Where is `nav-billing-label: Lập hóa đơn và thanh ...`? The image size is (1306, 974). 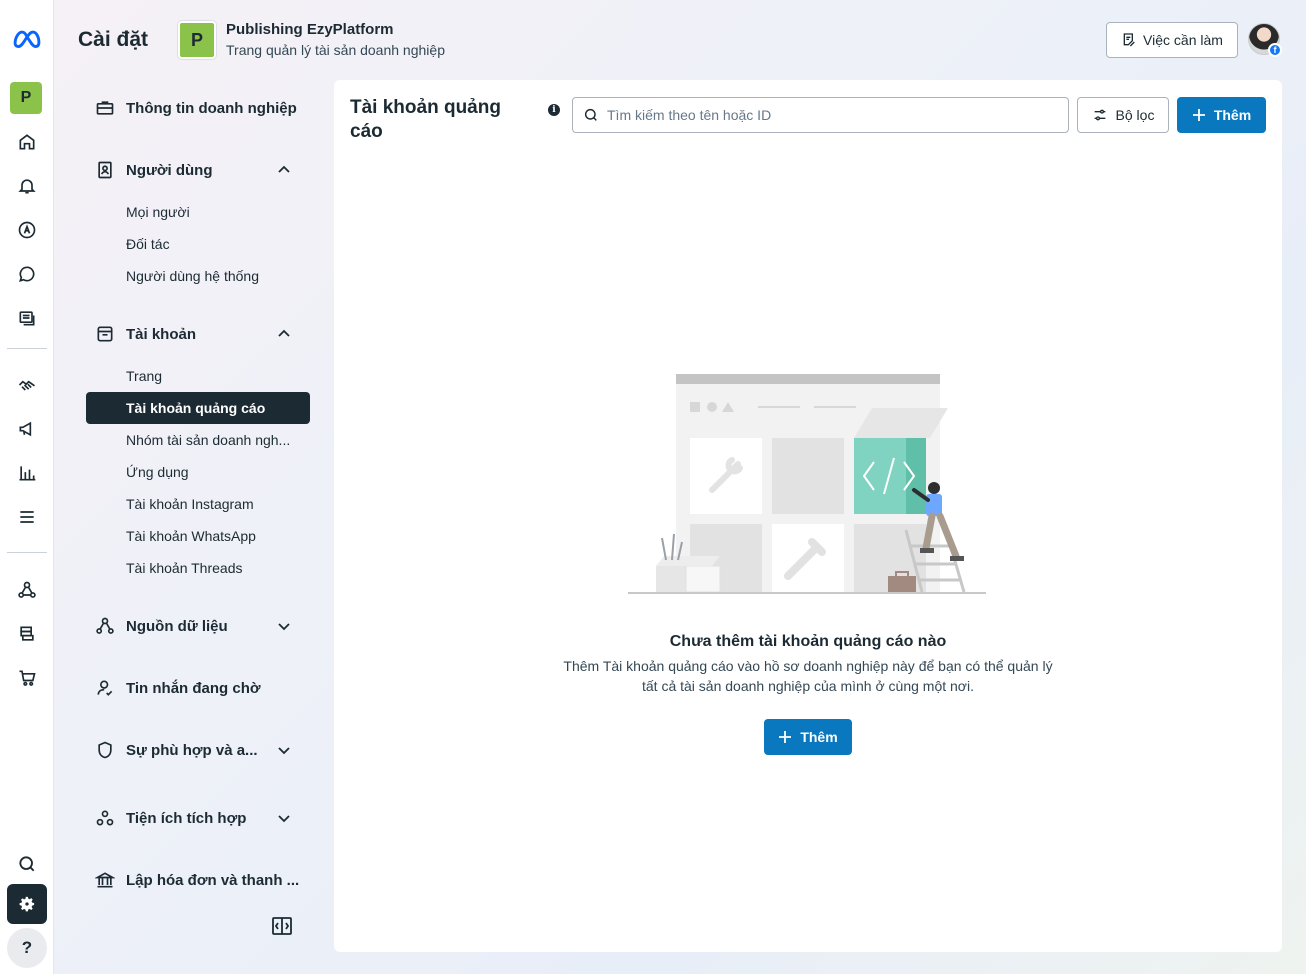 nav-billing-label: Lập hóa đơn và thanh ... is located at coordinates (213, 880).